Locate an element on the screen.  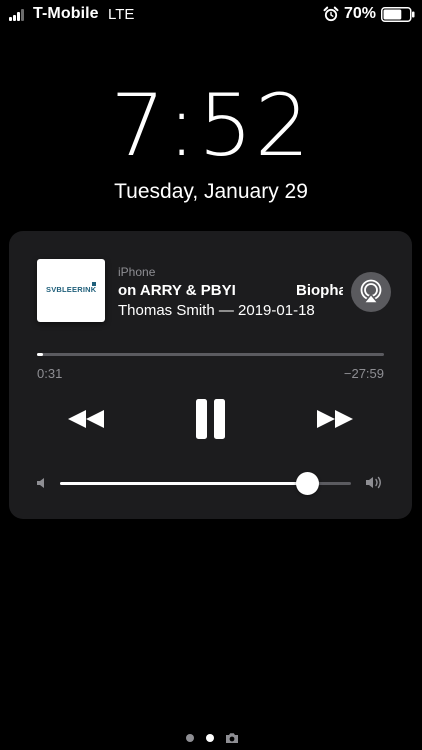
remaining-time: −27:59 is located at coordinates (363, 373).